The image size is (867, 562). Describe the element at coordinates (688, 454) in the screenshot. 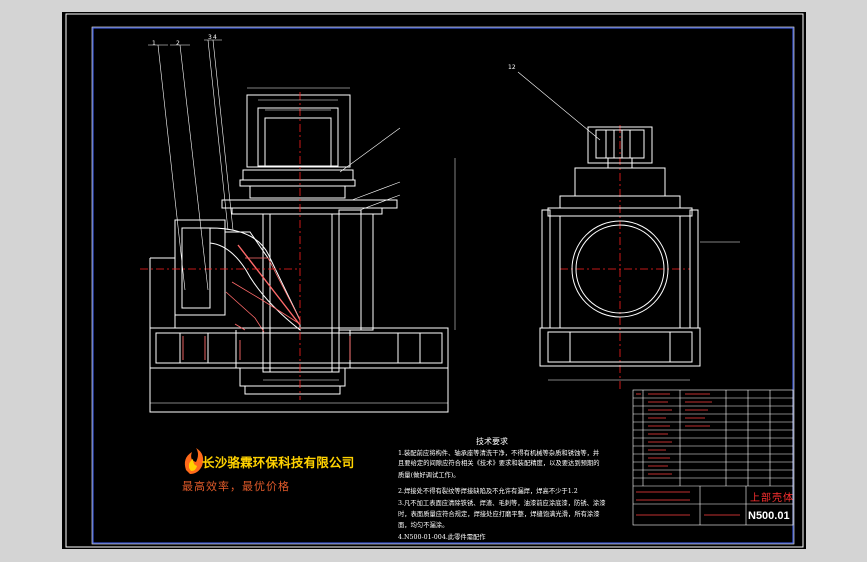

I see `title-block-text-marks` at that location.